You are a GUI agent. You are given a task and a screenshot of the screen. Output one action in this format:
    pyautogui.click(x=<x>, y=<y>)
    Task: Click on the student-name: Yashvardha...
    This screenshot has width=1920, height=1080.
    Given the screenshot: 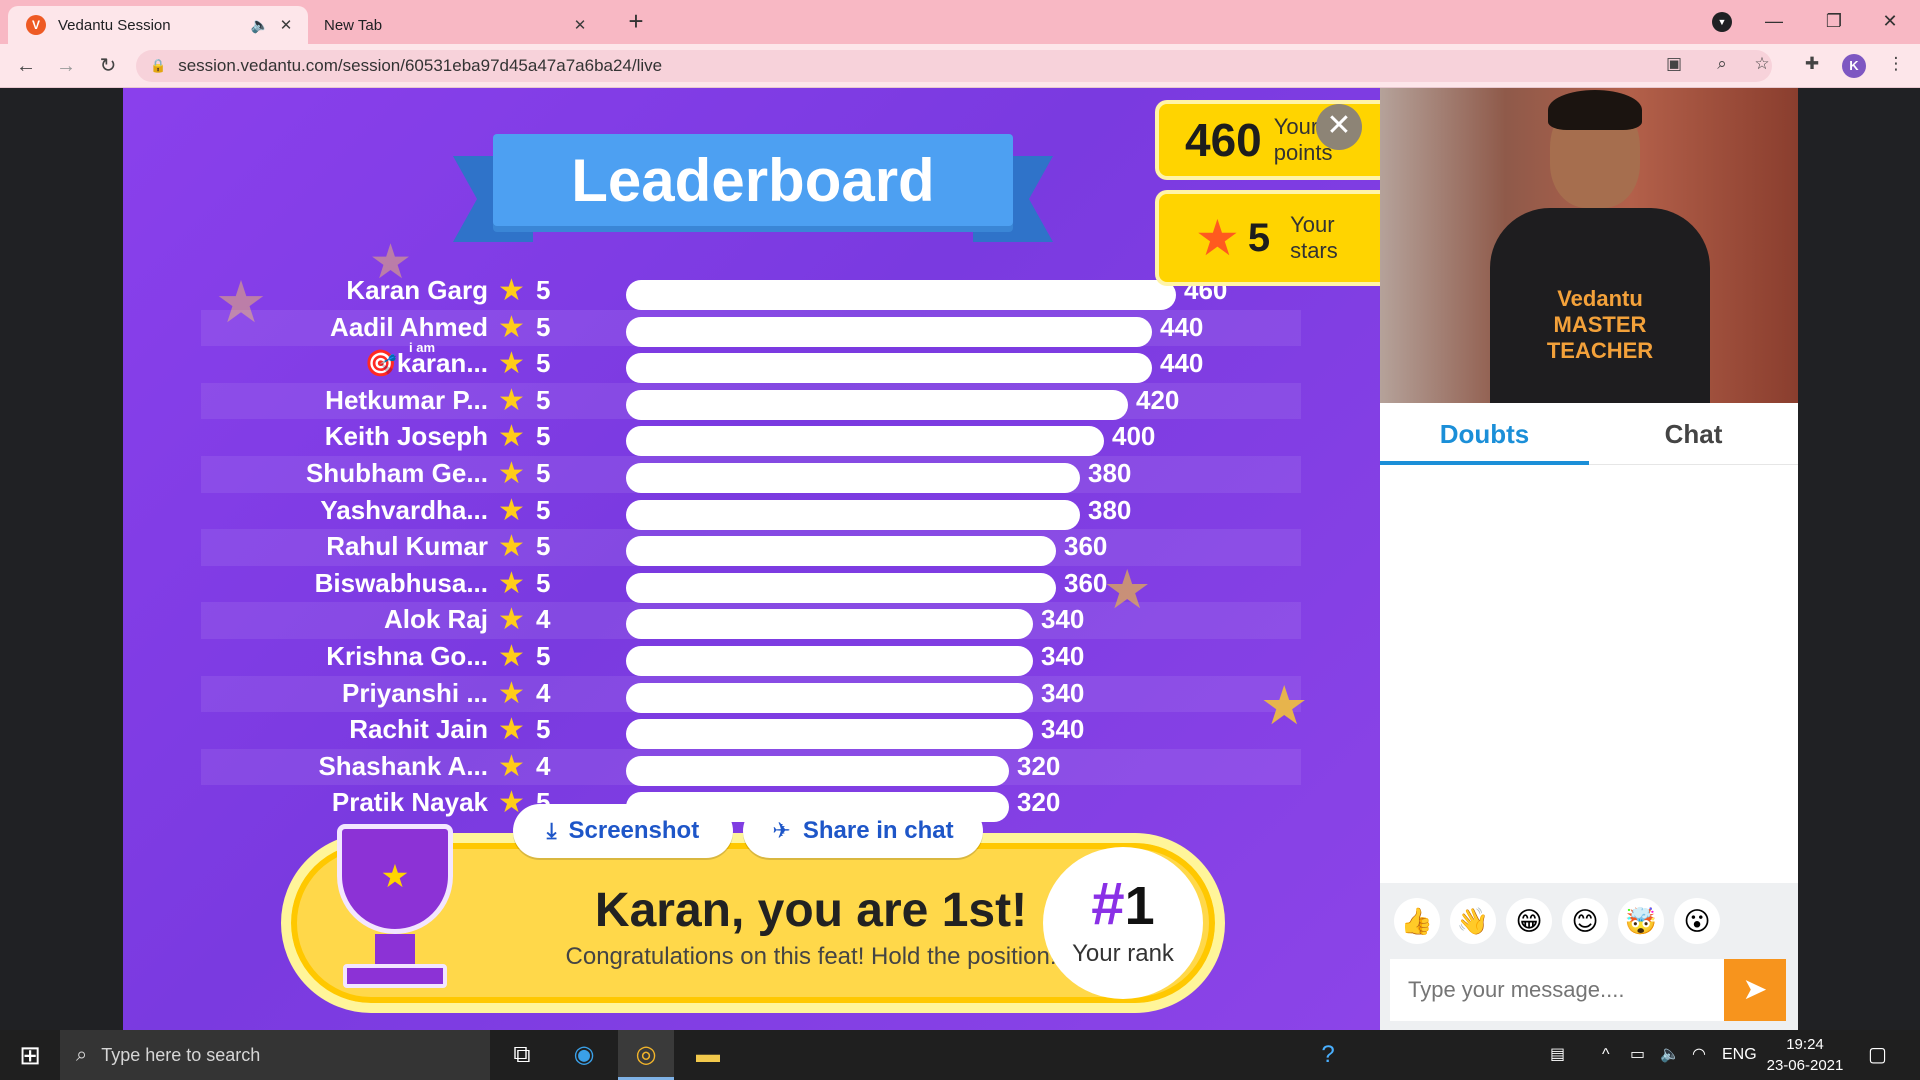 What is the action you would take?
    pyautogui.click(x=404, y=509)
    